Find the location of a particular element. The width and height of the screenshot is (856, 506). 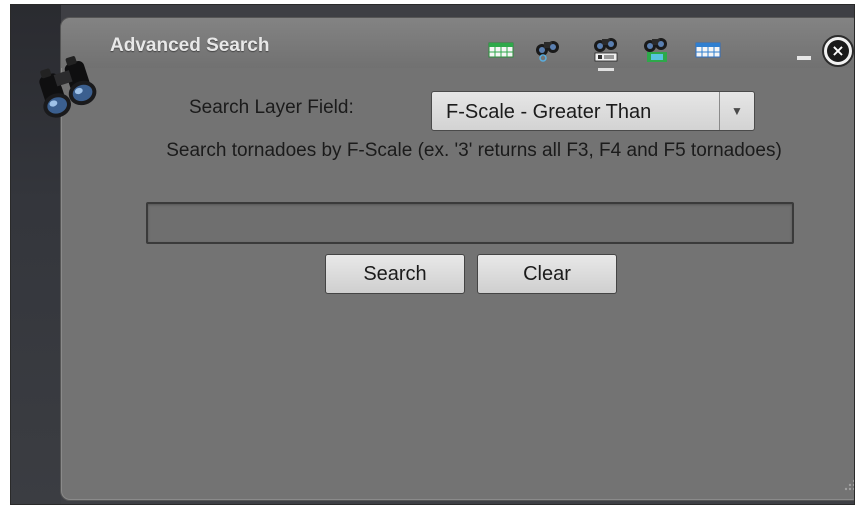

window-title: Advanced Search is located at coordinates (190, 45).